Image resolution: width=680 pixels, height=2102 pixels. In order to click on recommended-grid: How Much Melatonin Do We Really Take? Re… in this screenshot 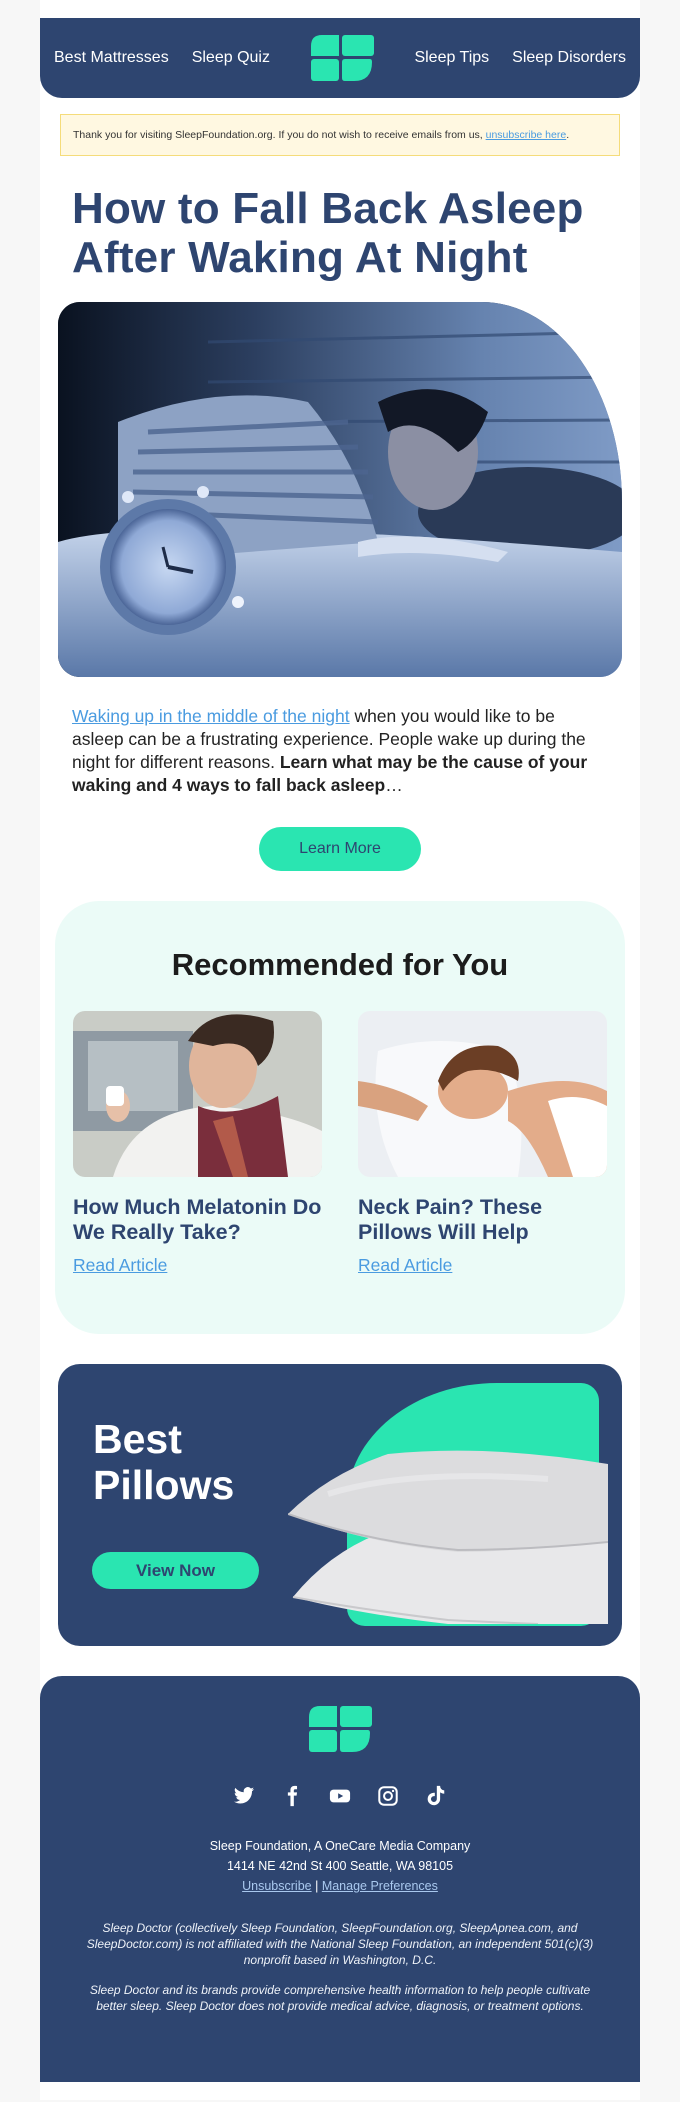, I will do `click(340, 1143)`.